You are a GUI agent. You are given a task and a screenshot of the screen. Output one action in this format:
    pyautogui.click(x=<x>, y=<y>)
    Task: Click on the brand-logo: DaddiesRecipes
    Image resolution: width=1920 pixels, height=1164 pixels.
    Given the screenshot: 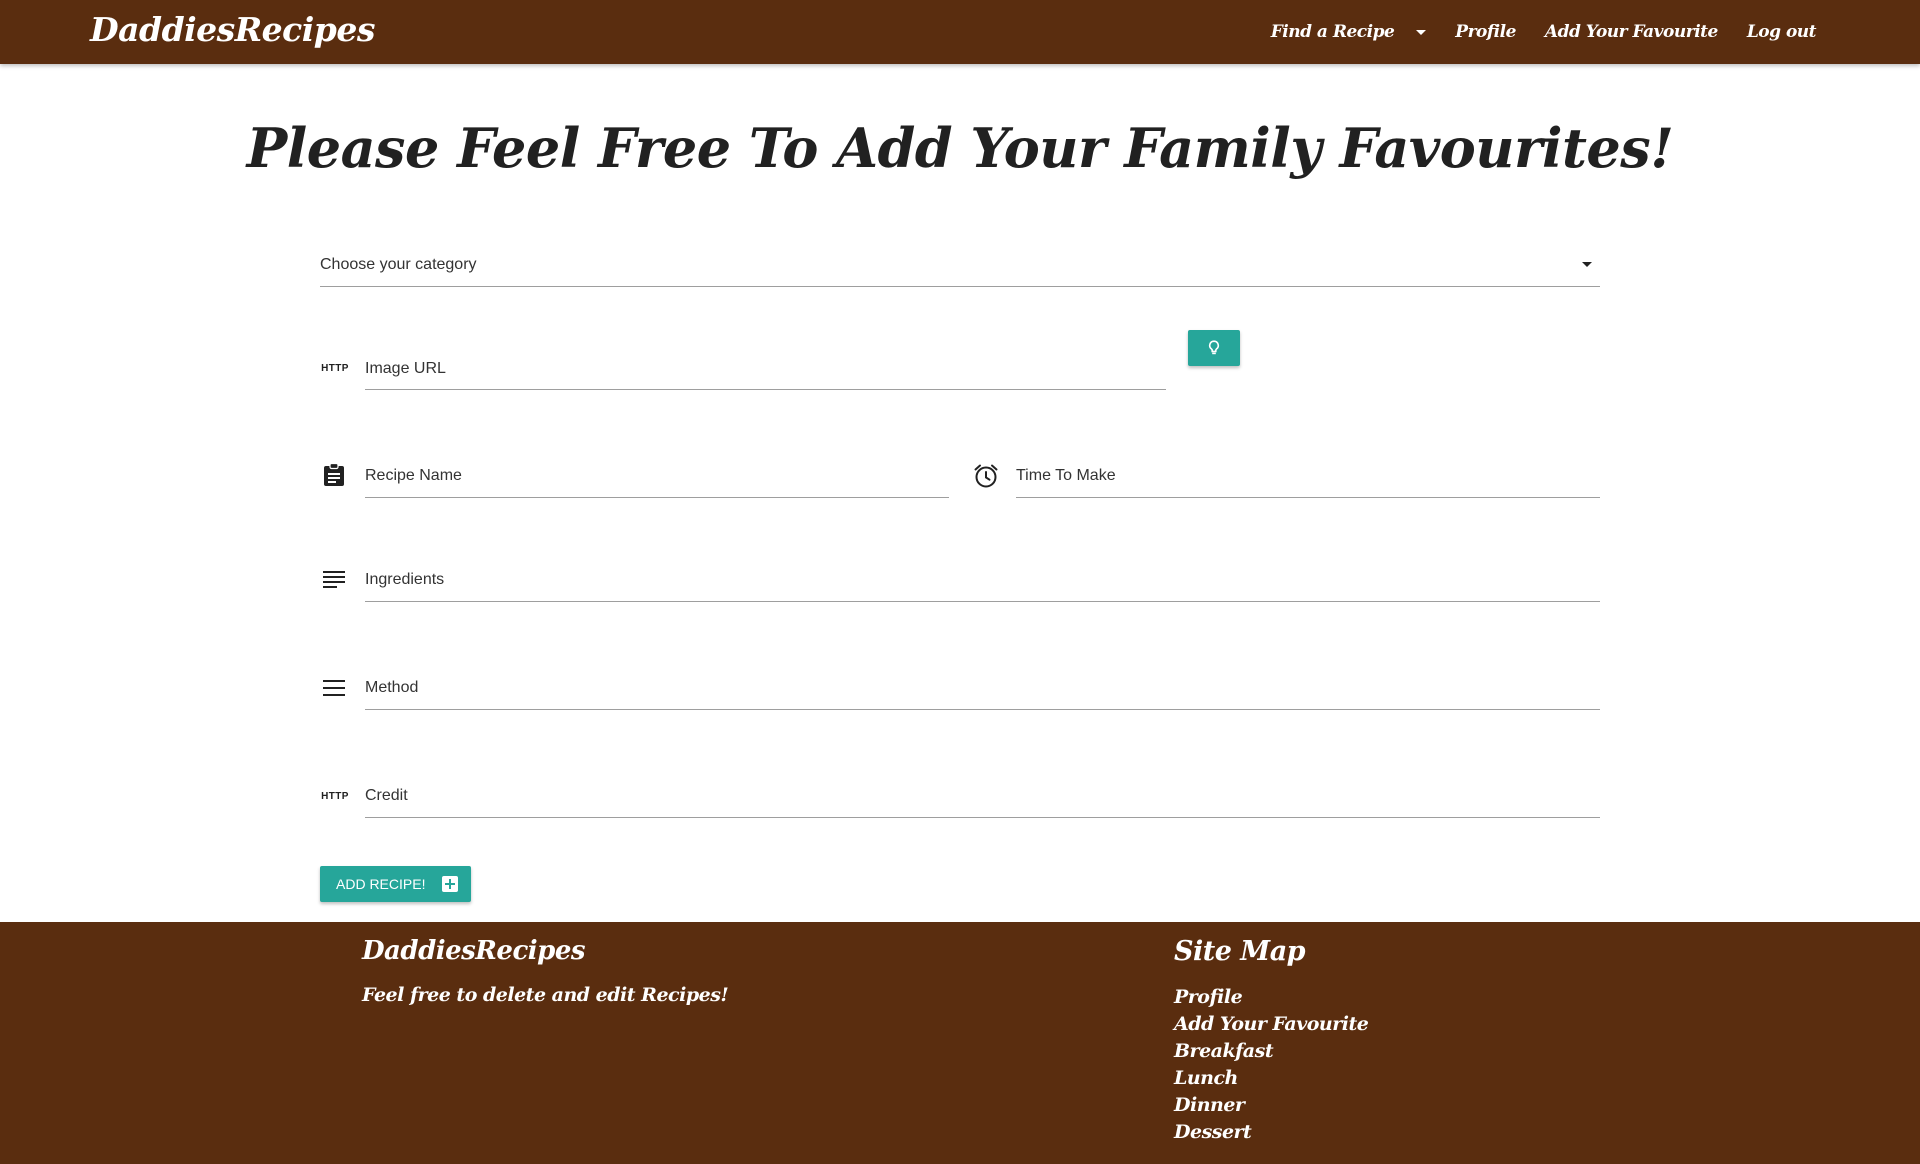 What is the action you would take?
    pyautogui.click(x=232, y=29)
    